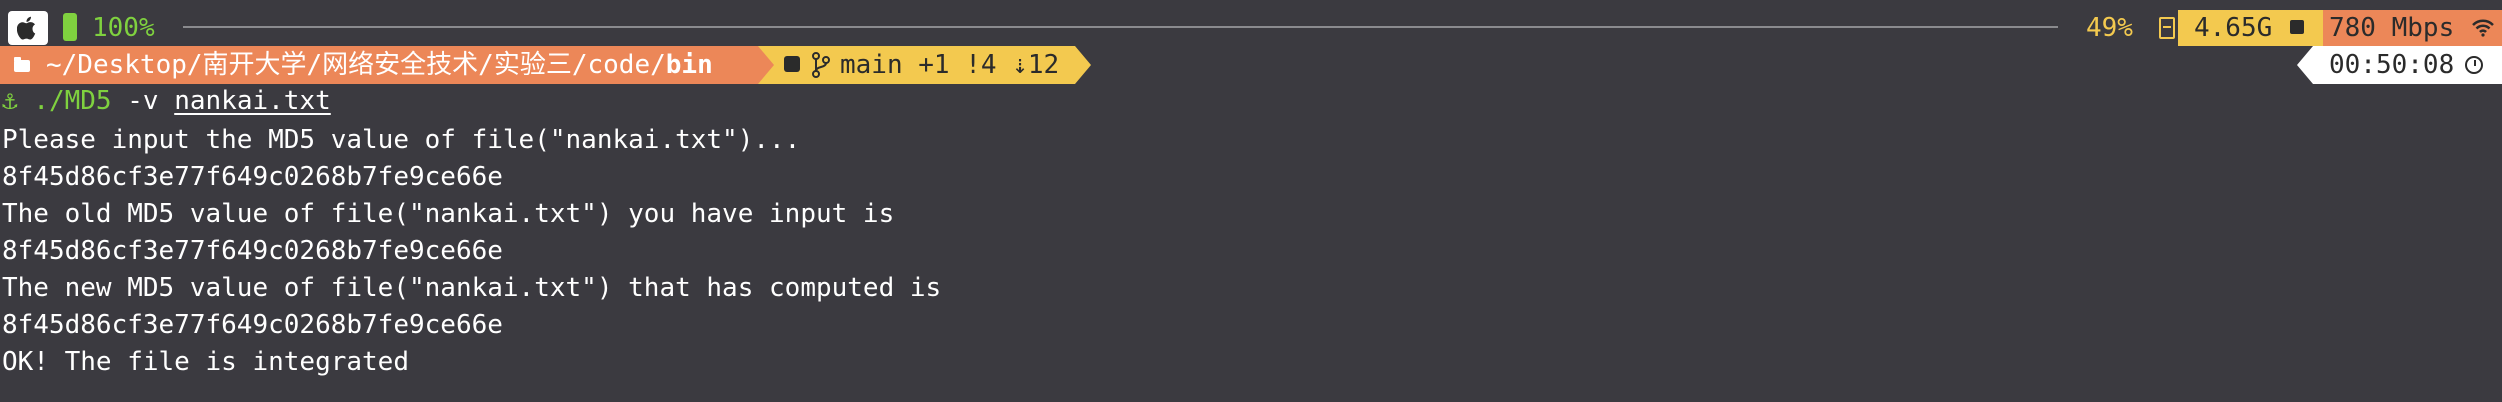  I want to click on folder-icon, so click(22, 64).